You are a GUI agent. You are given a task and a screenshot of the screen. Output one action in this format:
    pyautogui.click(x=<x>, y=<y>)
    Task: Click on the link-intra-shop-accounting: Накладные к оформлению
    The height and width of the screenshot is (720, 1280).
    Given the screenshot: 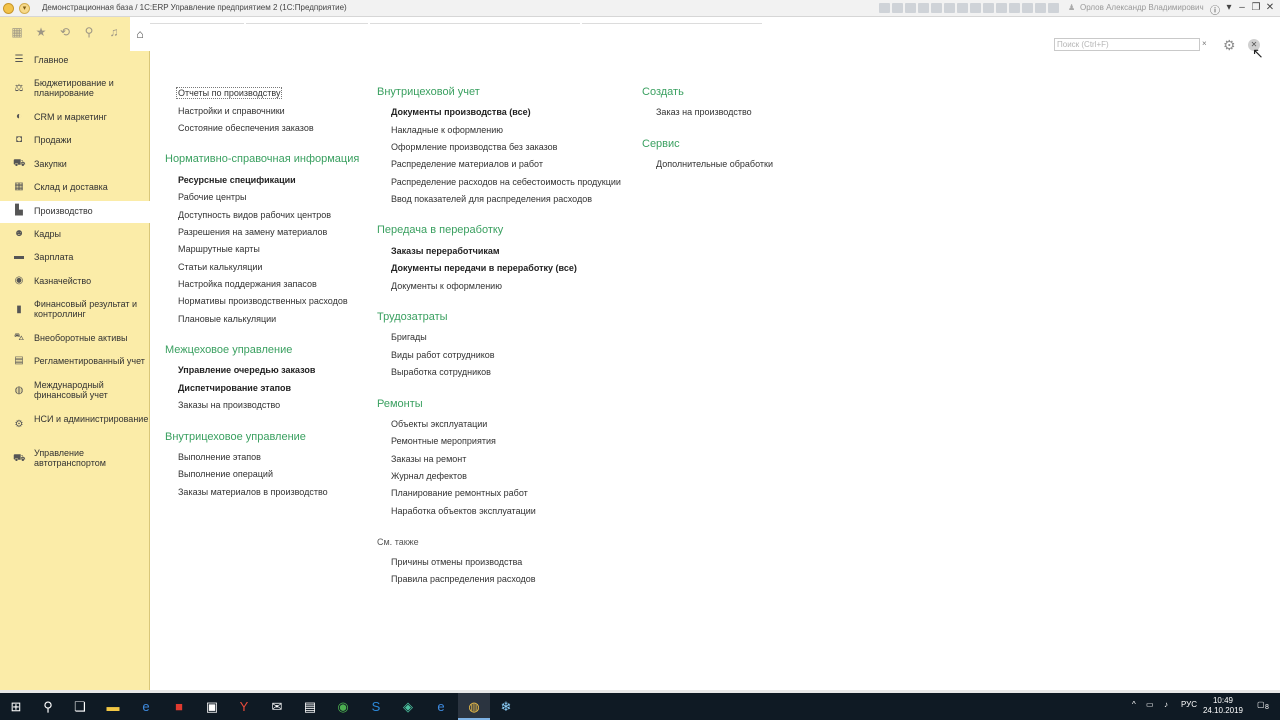 What is the action you would take?
    pyautogui.click(x=447, y=130)
    